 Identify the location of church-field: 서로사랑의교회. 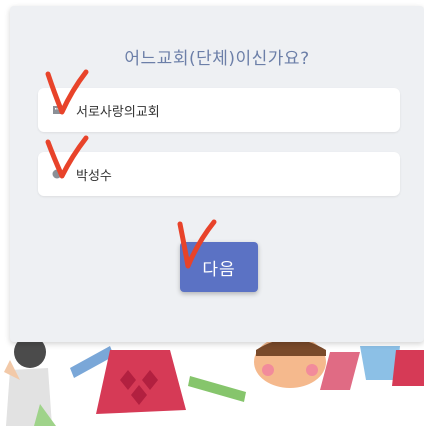
(219, 110).